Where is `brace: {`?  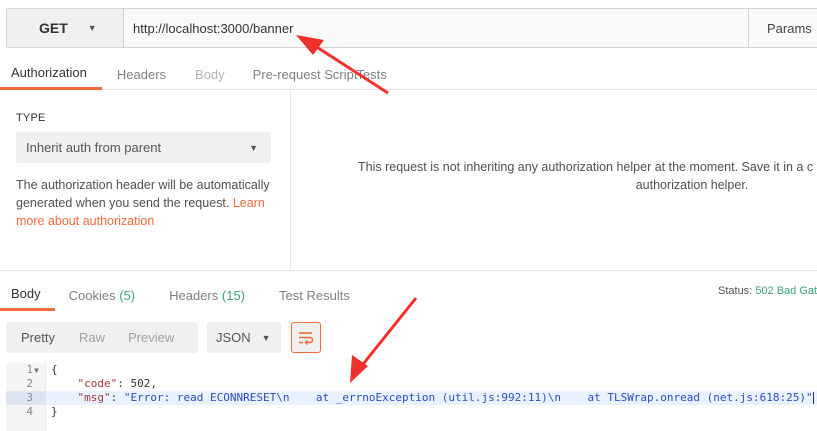 brace: { is located at coordinates (54, 369).